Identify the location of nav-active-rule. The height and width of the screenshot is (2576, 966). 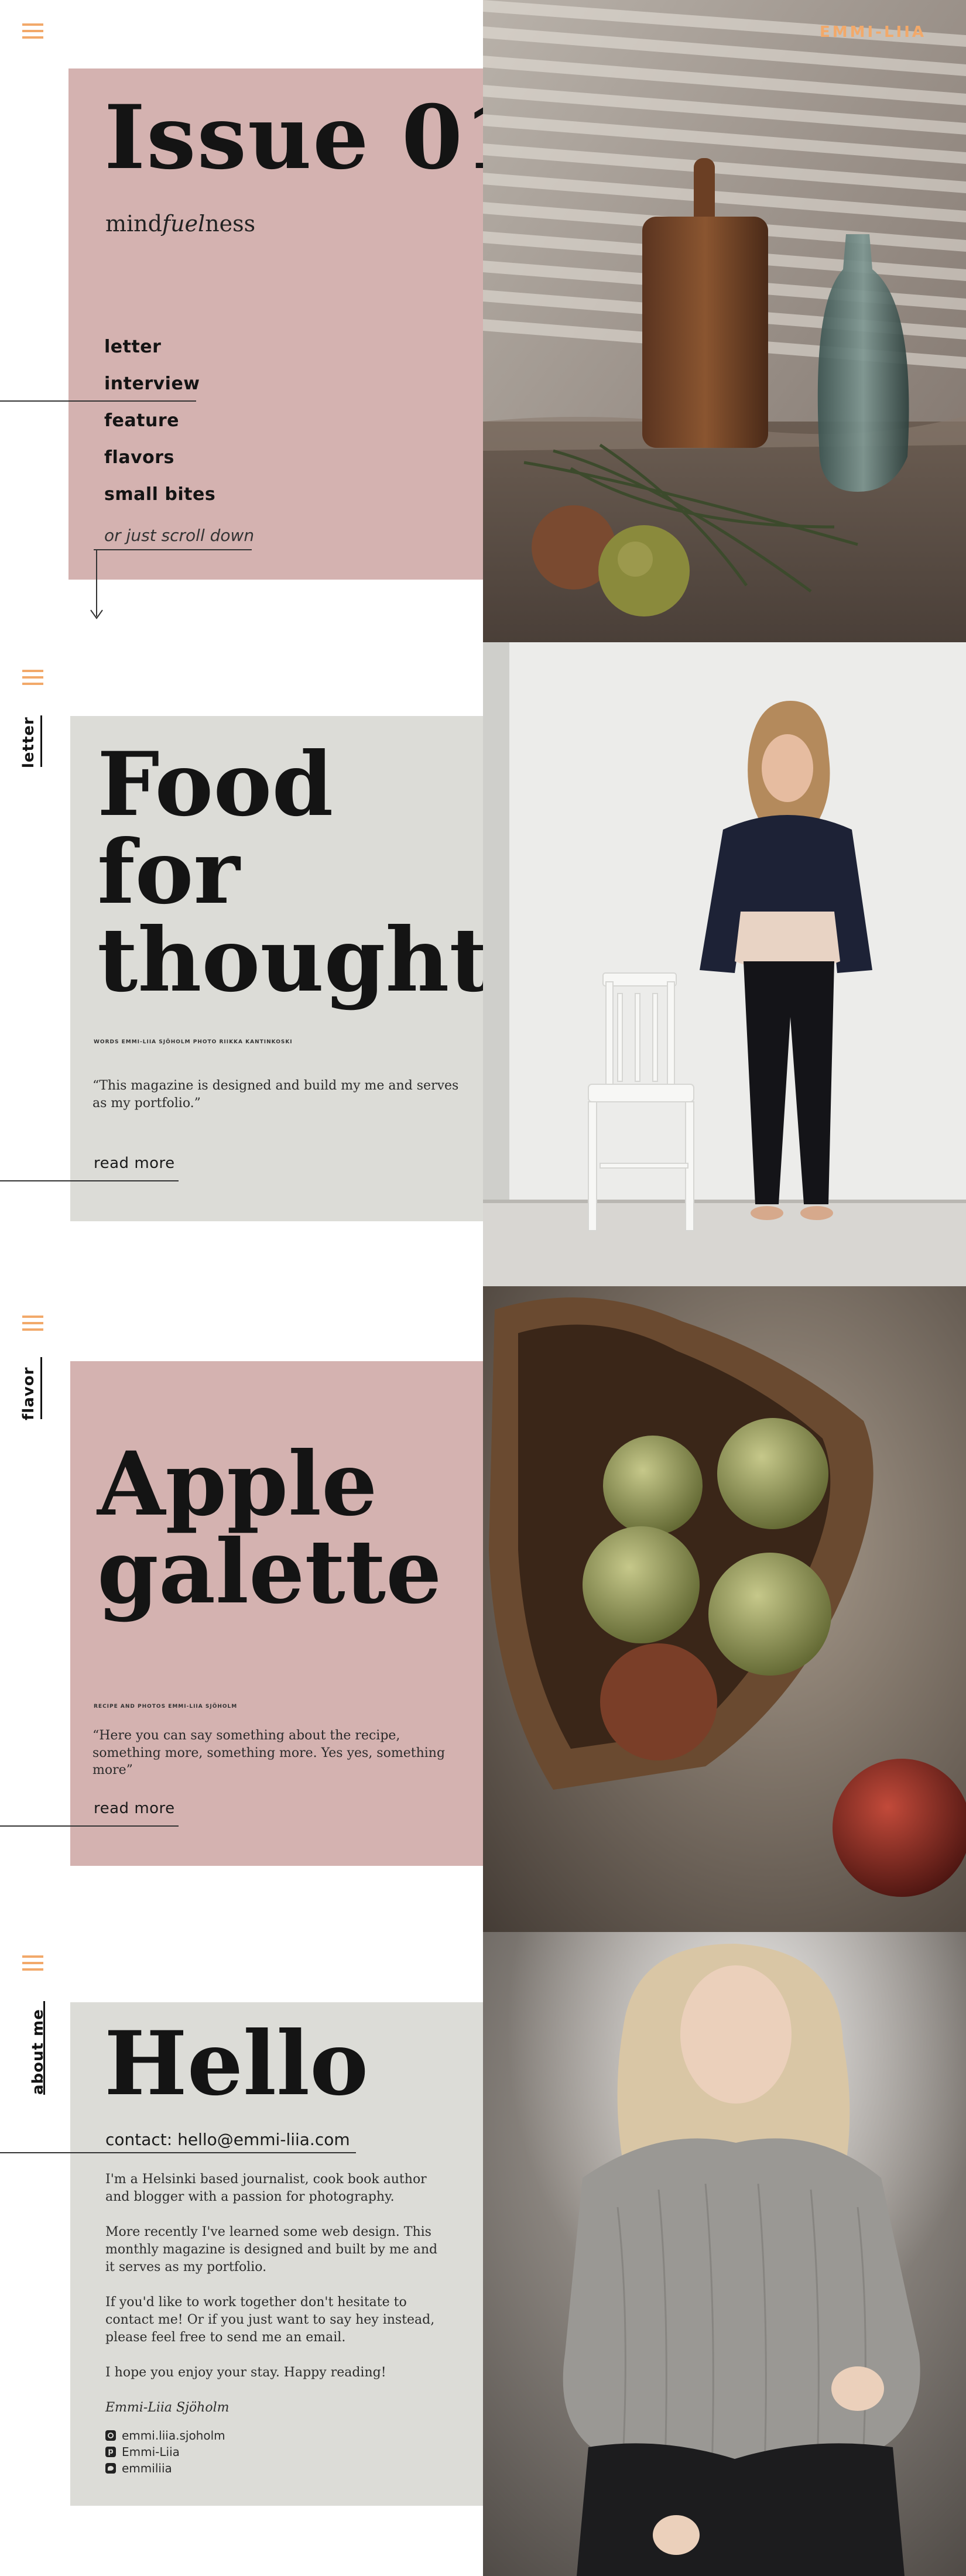
(98, 401).